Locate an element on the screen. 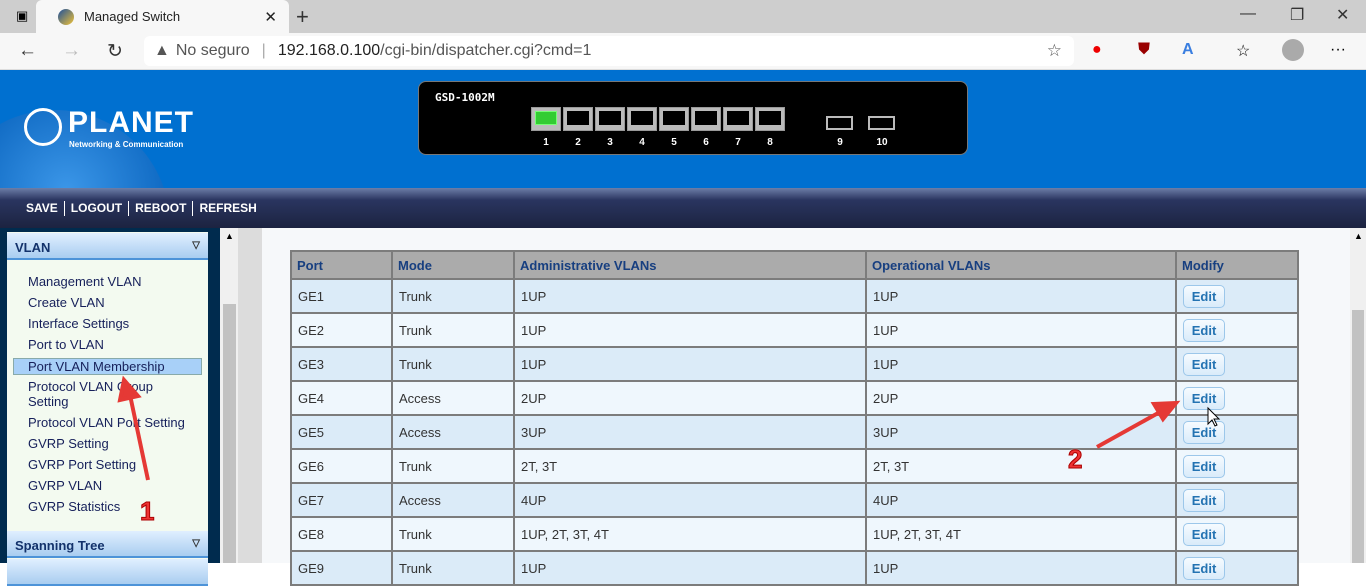 This screenshot has height=586, width=1366. annotation-step-1: 1 is located at coordinates (147, 511).